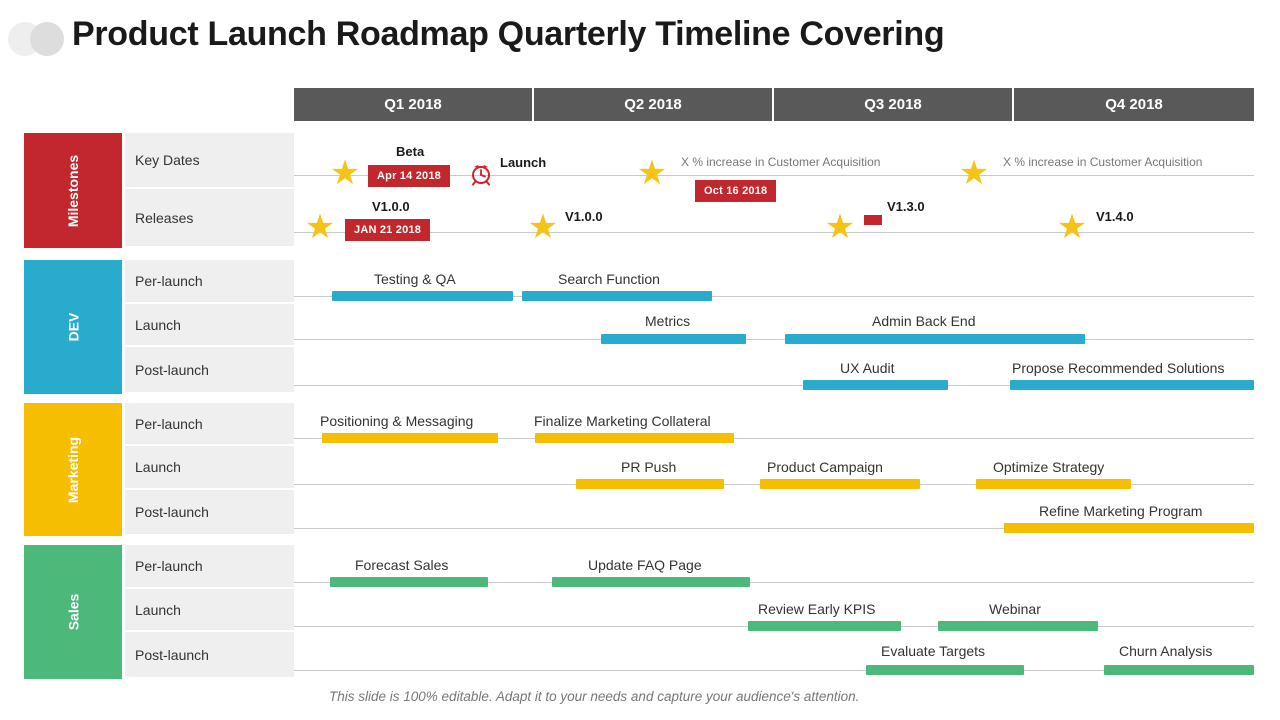 The image size is (1280, 720). I want to click on release-chip-jan-date: JAN 21 2018, so click(388, 230).